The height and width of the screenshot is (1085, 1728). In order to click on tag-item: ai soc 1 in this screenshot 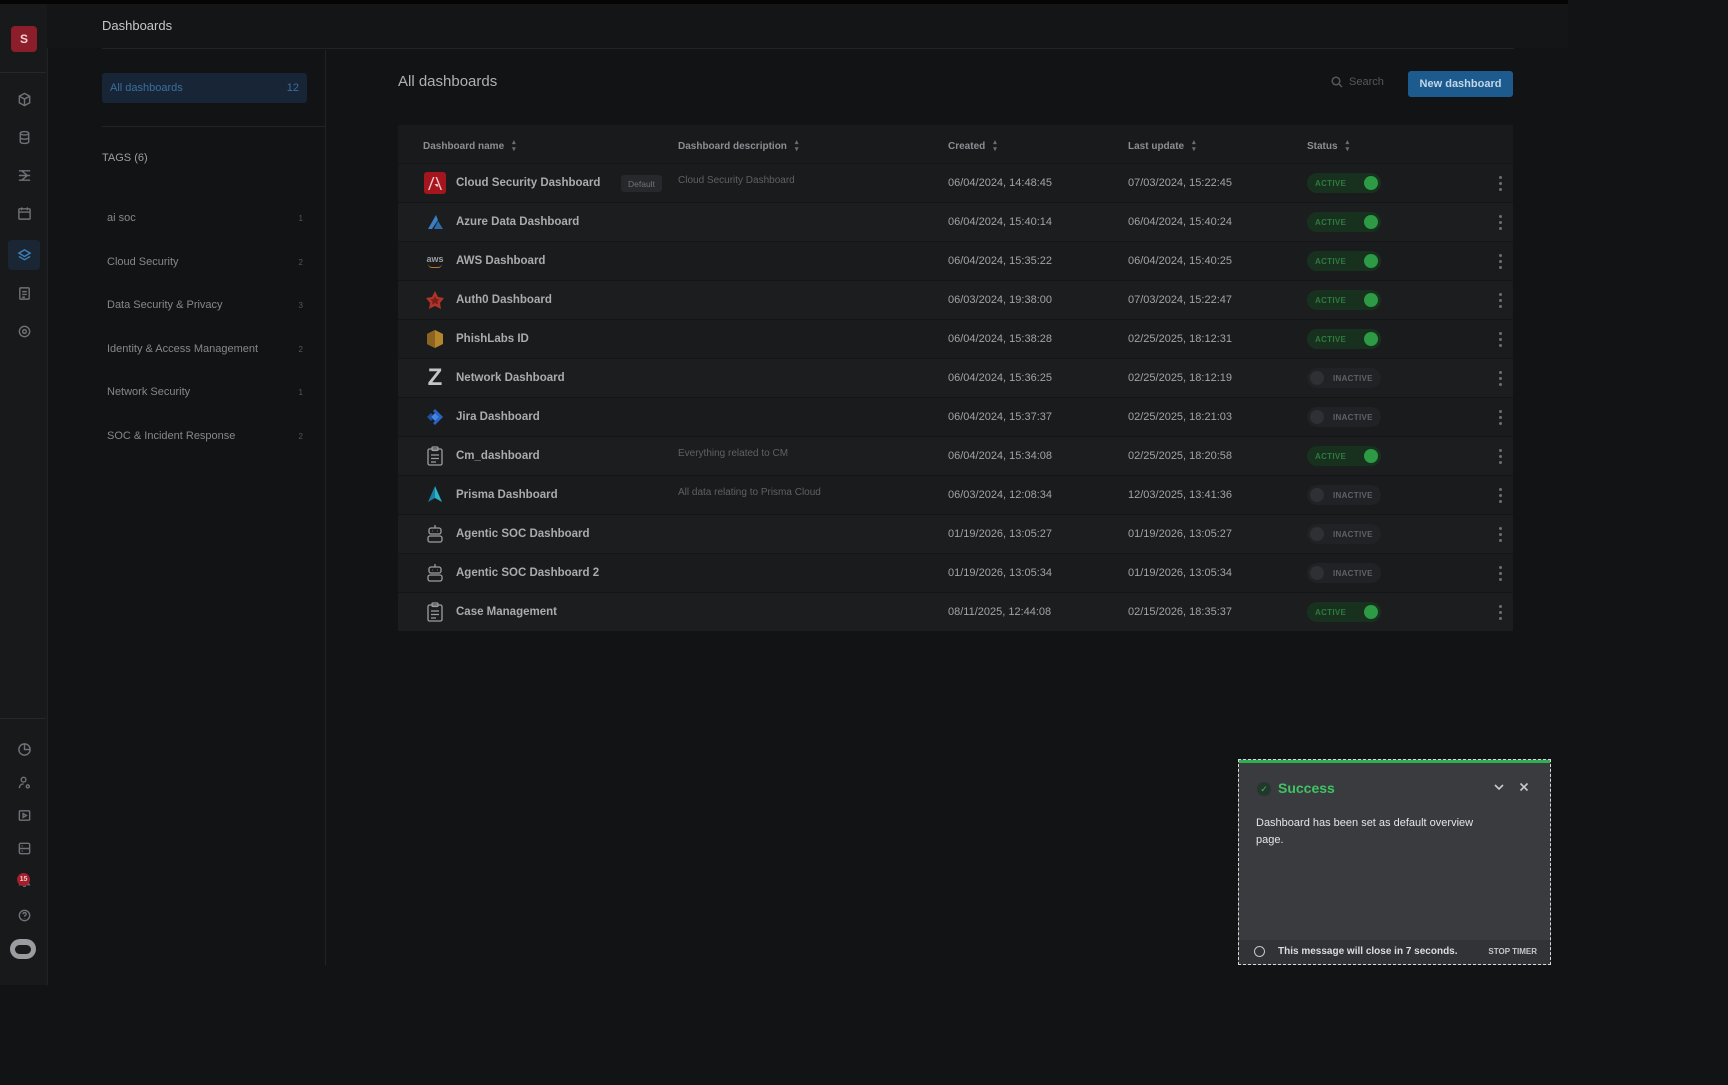, I will do `click(205, 218)`.